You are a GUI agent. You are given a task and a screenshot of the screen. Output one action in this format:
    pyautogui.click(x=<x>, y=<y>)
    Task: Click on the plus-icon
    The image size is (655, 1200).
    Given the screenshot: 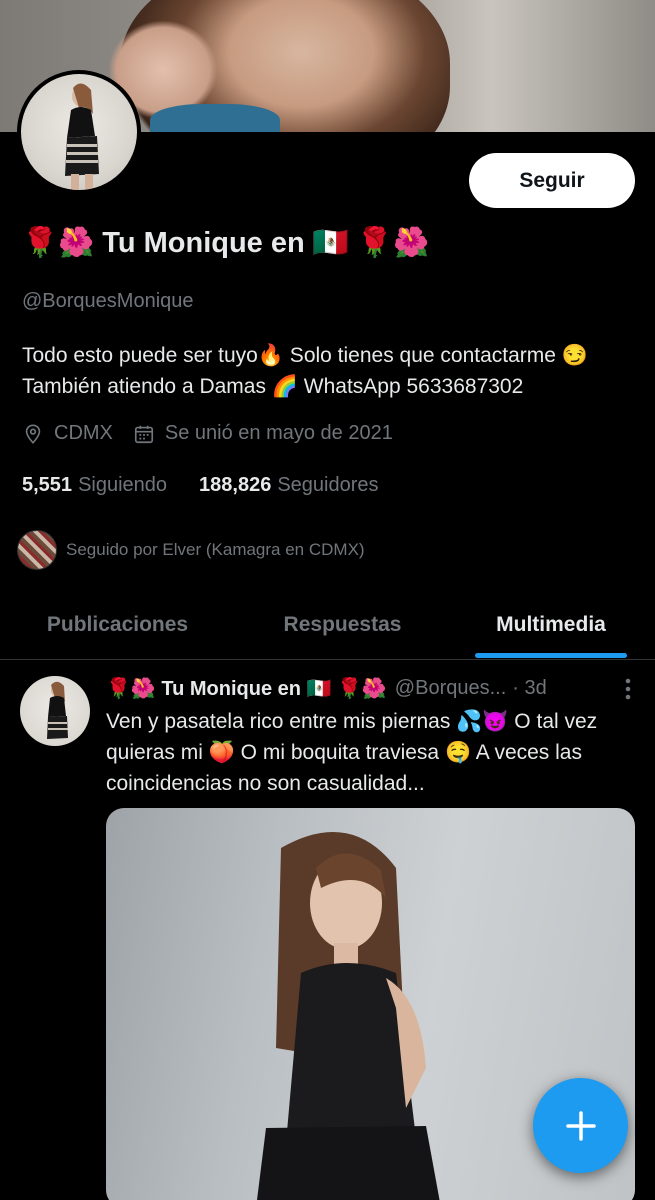 What is the action you would take?
    pyautogui.click(x=580, y=1125)
    